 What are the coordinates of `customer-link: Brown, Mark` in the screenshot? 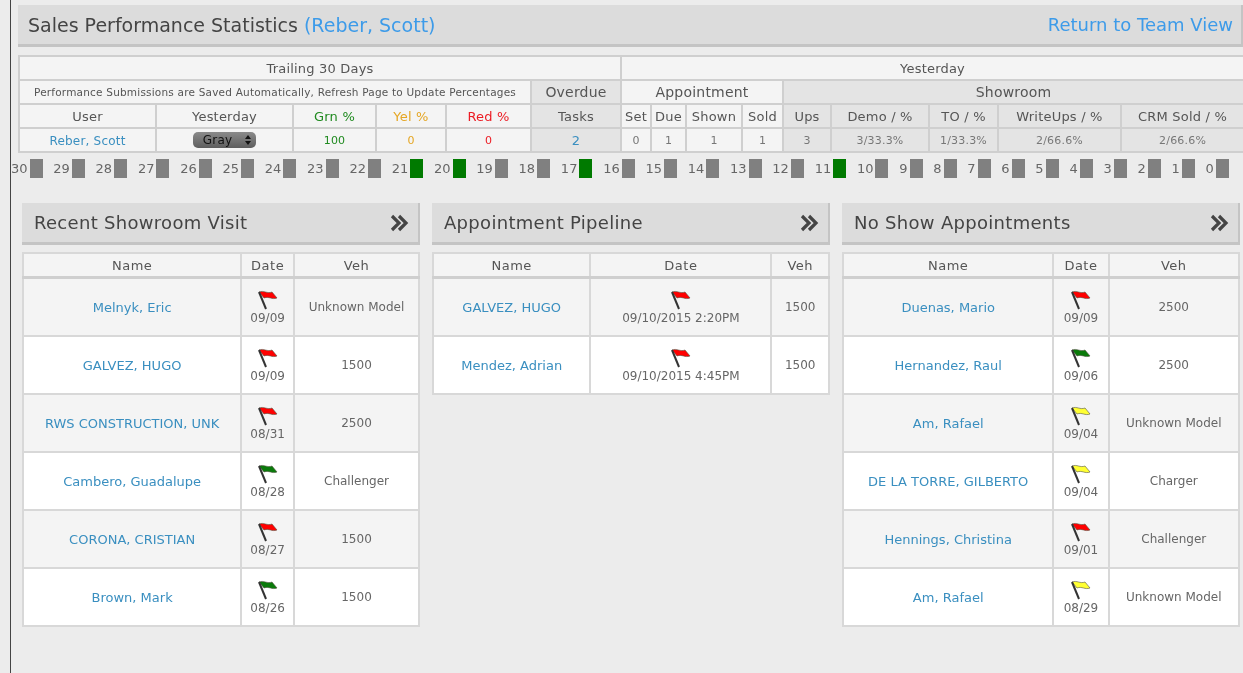 It's located at (132, 597).